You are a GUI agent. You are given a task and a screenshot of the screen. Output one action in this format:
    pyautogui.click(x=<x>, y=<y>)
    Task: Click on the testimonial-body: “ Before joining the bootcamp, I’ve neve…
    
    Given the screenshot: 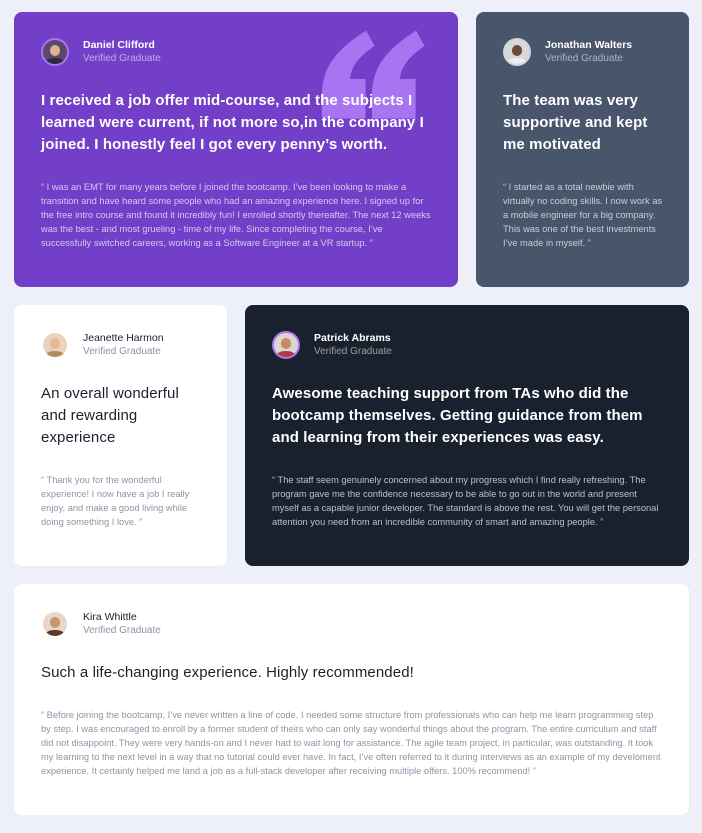 What is the action you would take?
    pyautogui.click(x=351, y=743)
    